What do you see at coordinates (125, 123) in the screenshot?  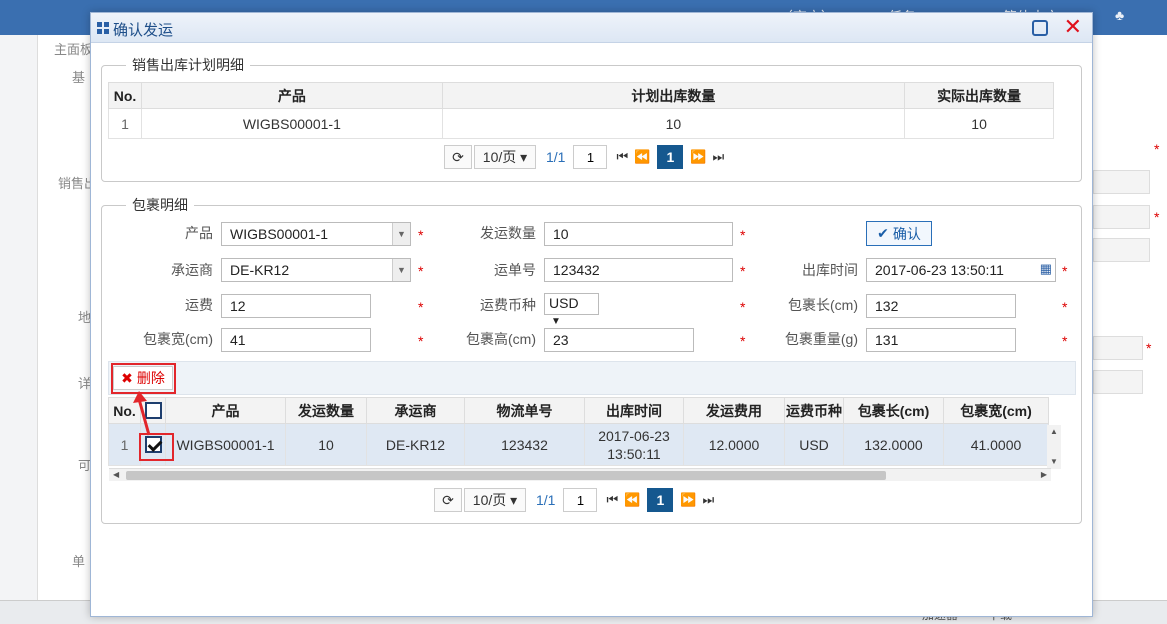 I see `row-number: 1` at bounding box center [125, 123].